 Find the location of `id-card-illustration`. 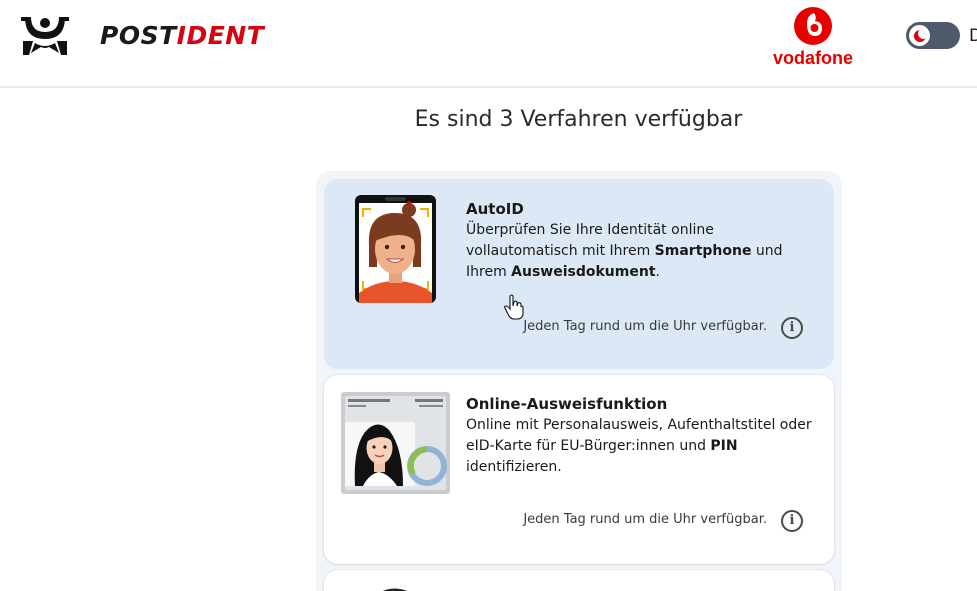

id-card-illustration is located at coordinates (395, 443).